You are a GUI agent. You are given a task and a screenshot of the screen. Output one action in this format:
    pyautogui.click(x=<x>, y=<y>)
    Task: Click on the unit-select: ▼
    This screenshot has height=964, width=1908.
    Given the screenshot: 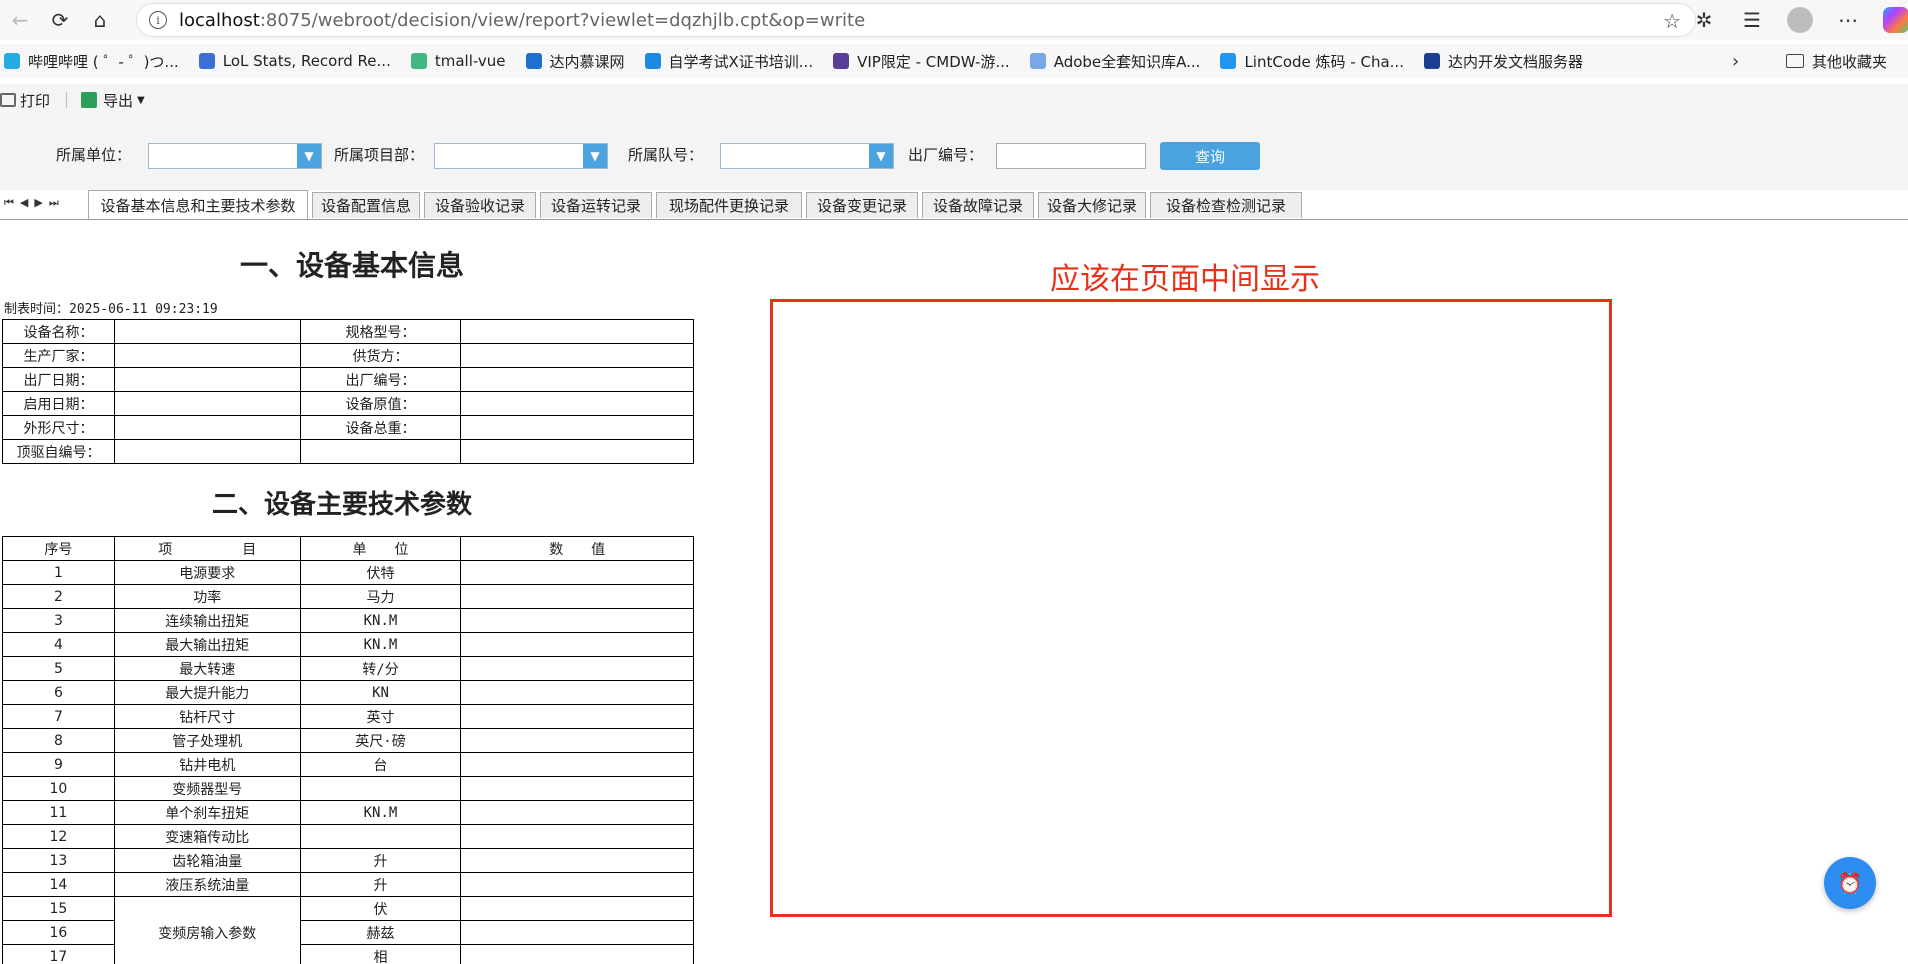 What is the action you would take?
    pyautogui.click(x=235, y=156)
    